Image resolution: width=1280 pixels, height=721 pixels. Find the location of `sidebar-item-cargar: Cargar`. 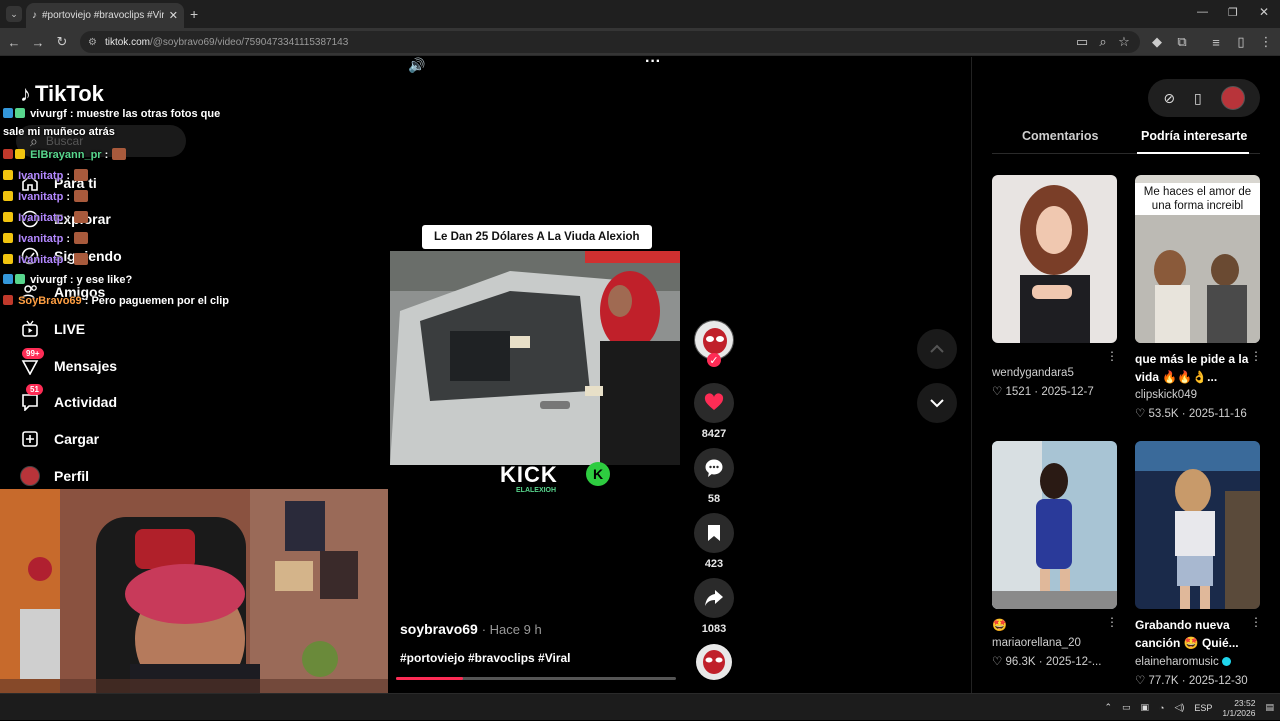

sidebar-item-cargar: Cargar is located at coordinates (59, 439).